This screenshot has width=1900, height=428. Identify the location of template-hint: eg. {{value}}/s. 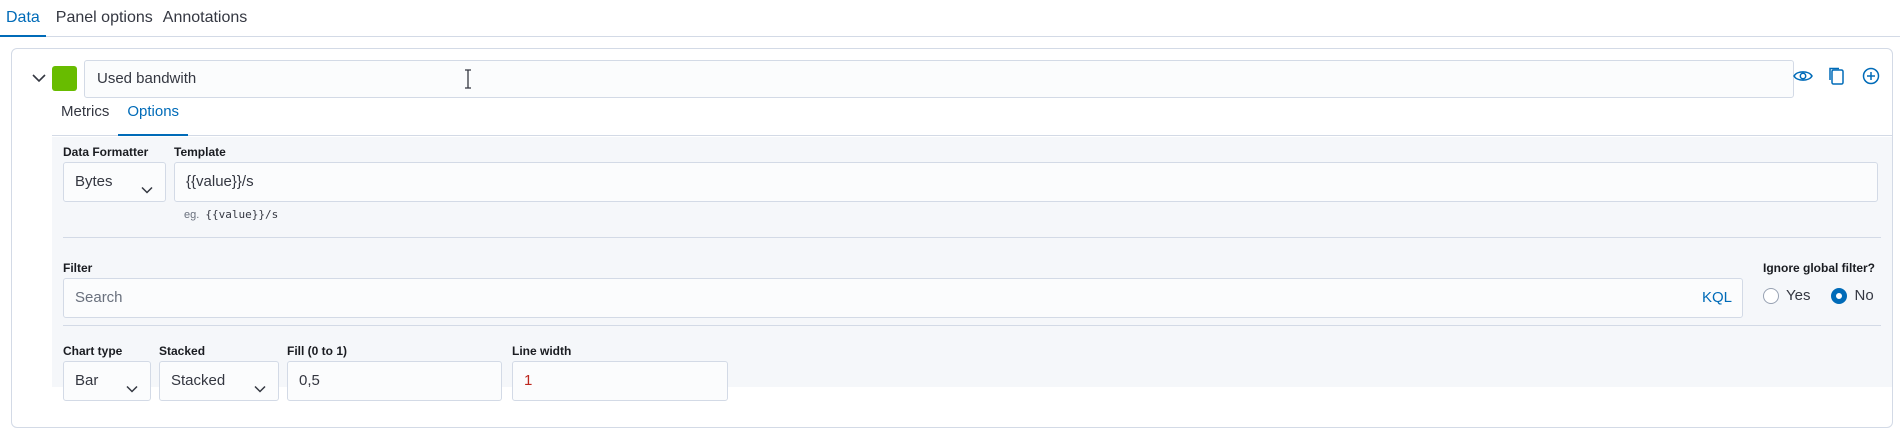
(231, 214).